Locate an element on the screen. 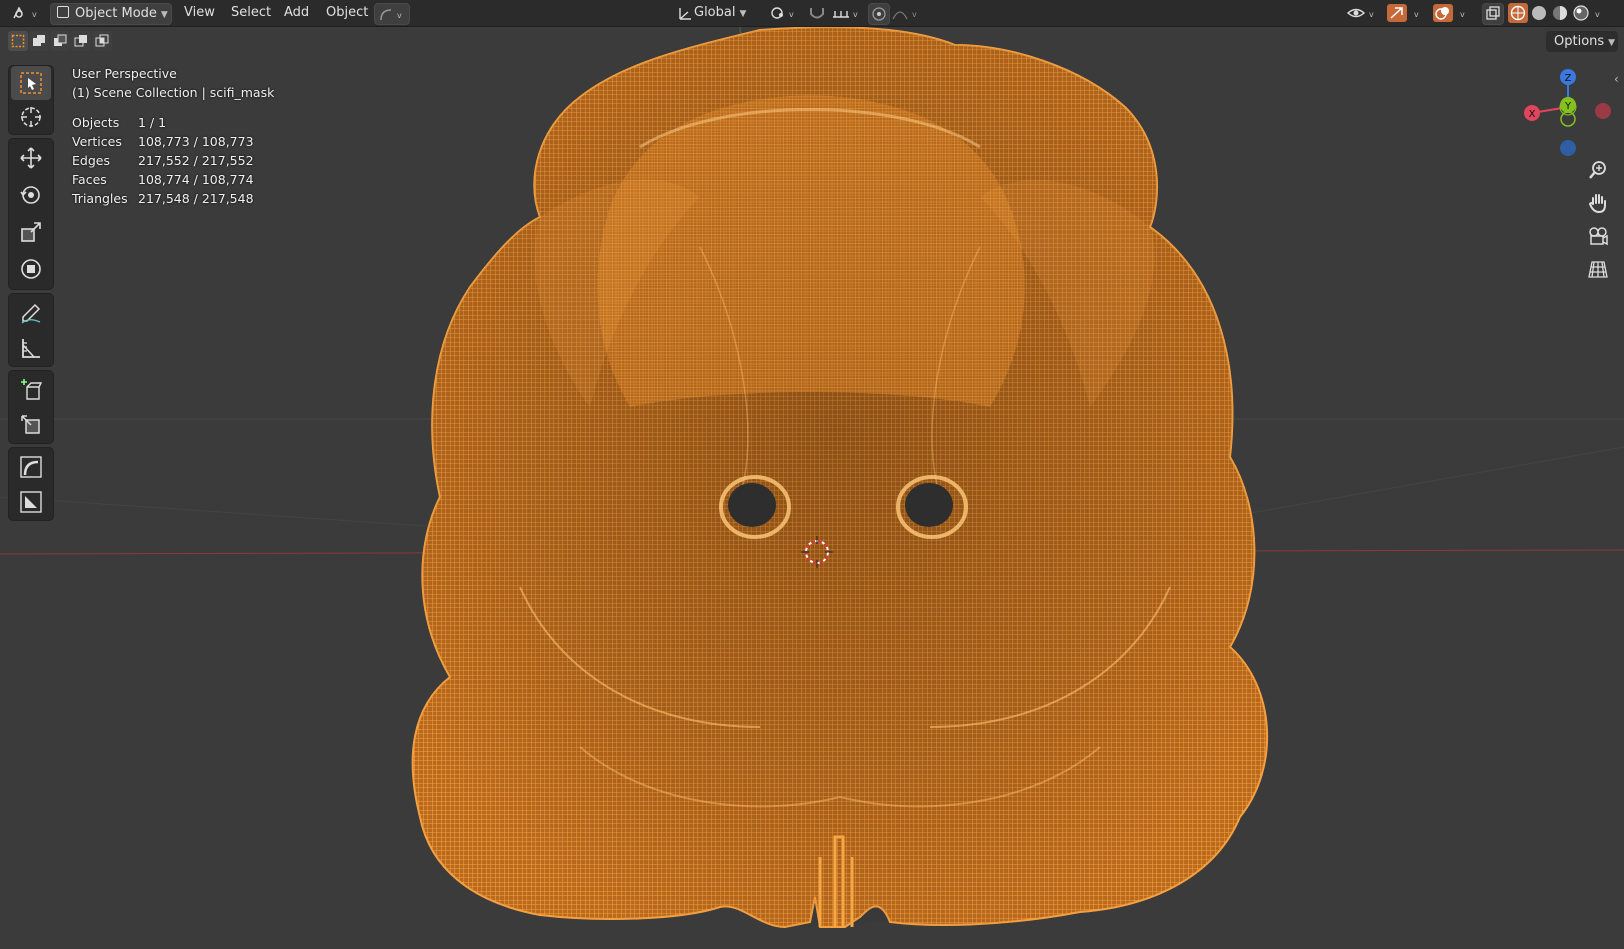 The width and height of the screenshot is (1624, 949). proportional-edit-toggle is located at coordinates (879, 14).